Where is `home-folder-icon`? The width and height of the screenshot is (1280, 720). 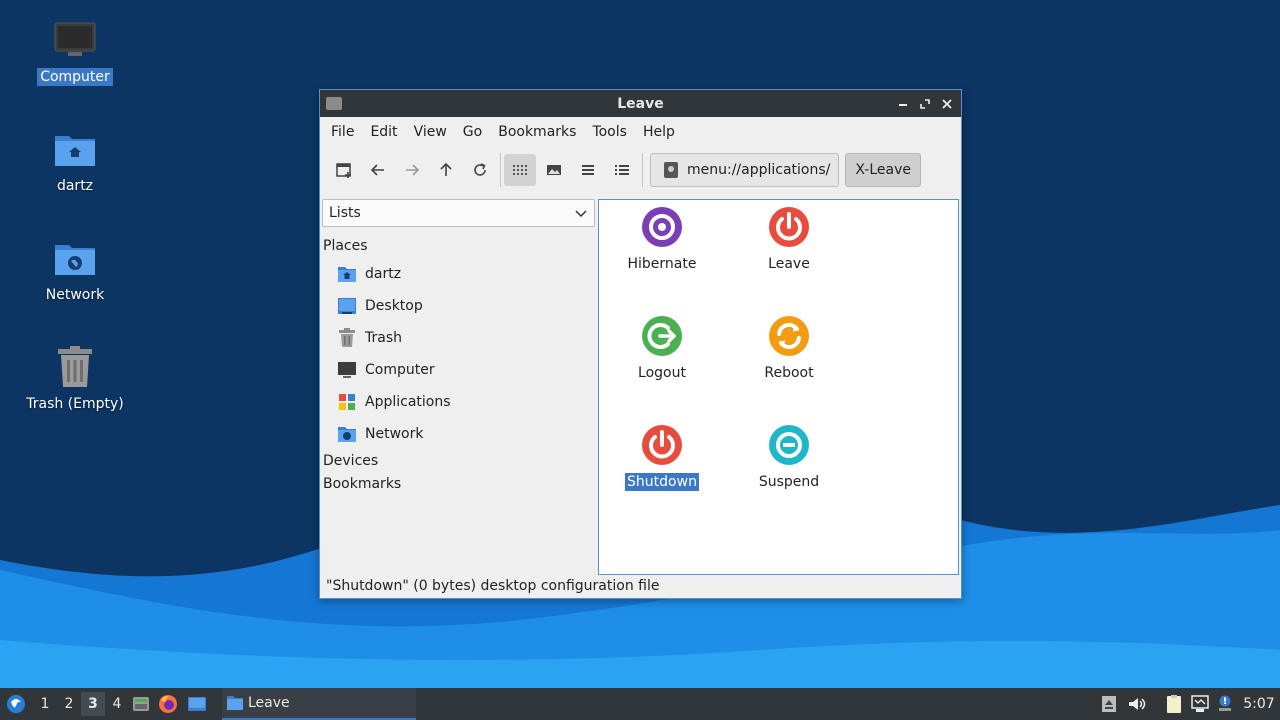
home-folder-icon is located at coordinates (347, 274).